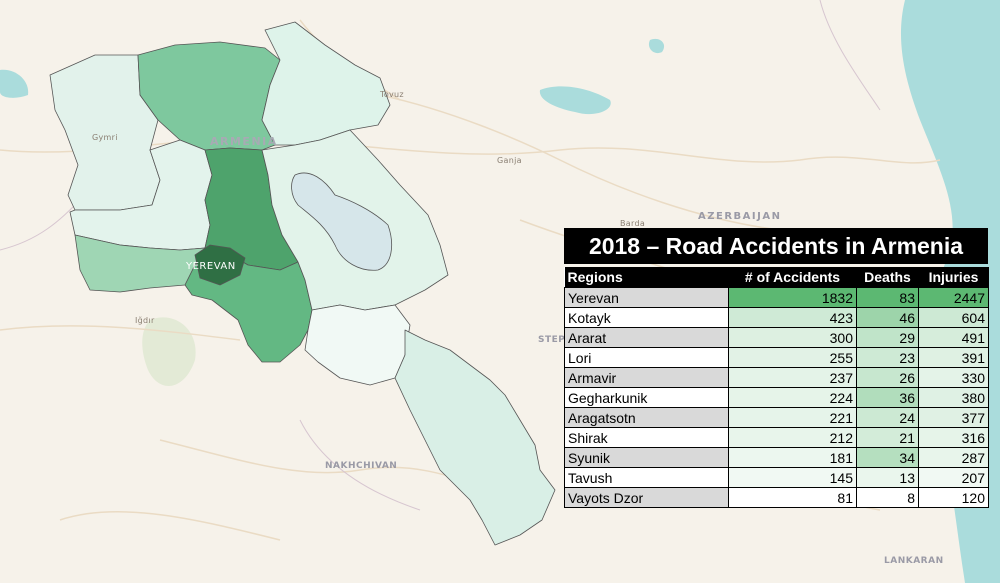 The width and height of the screenshot is (1000, 583). I want to click on cell-region: Armavir, so click(646, 377).